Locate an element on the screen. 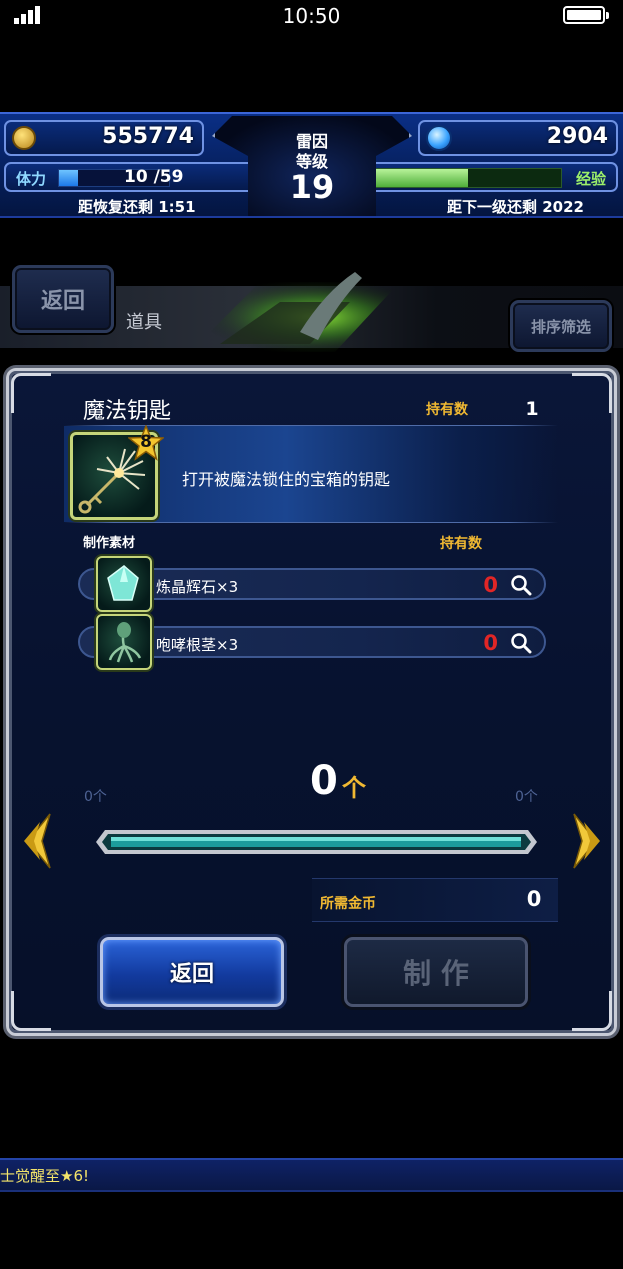 The image size is (623, 1269). sort-filter-button: 排序筛选 is located at coordinates (561, 326).